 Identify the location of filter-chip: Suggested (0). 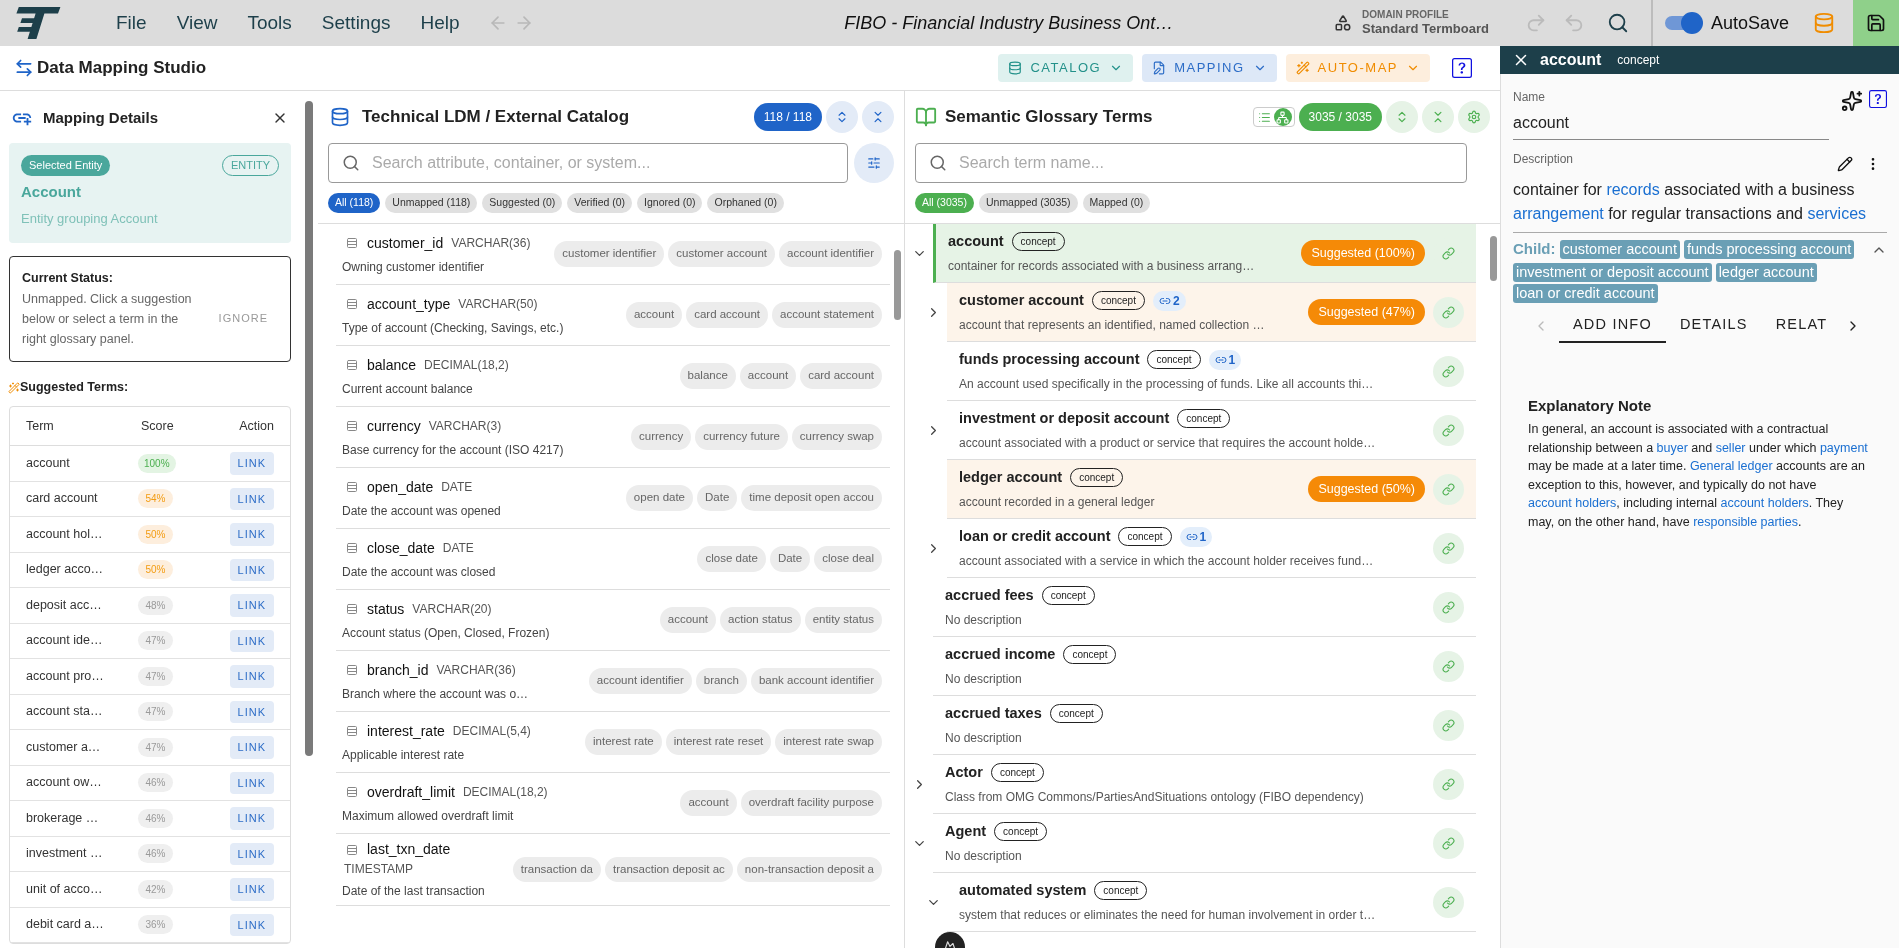
(522, 203).